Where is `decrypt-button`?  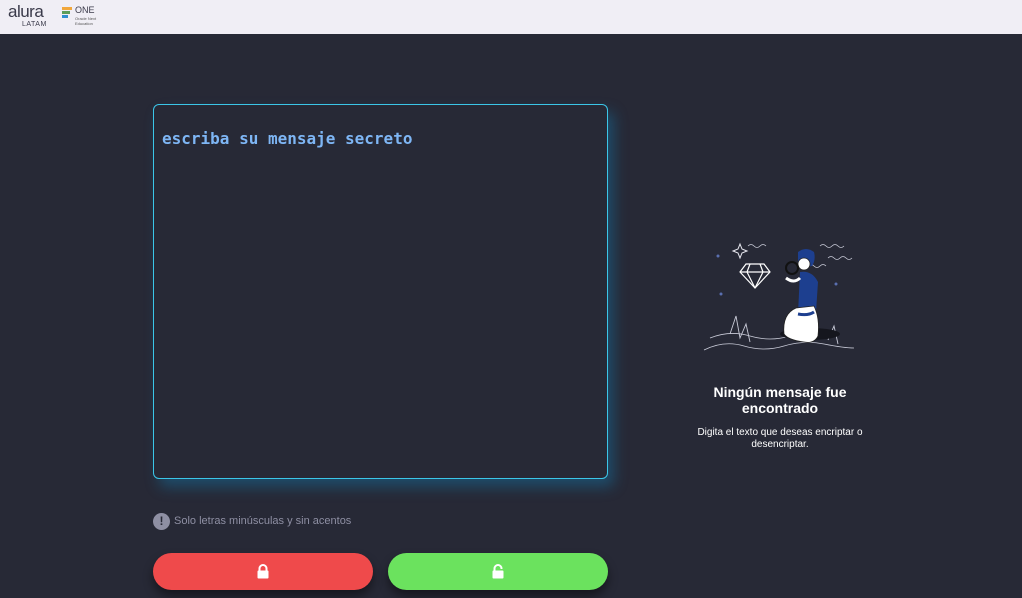 decrypt-button is located at coordinates (498, 571).